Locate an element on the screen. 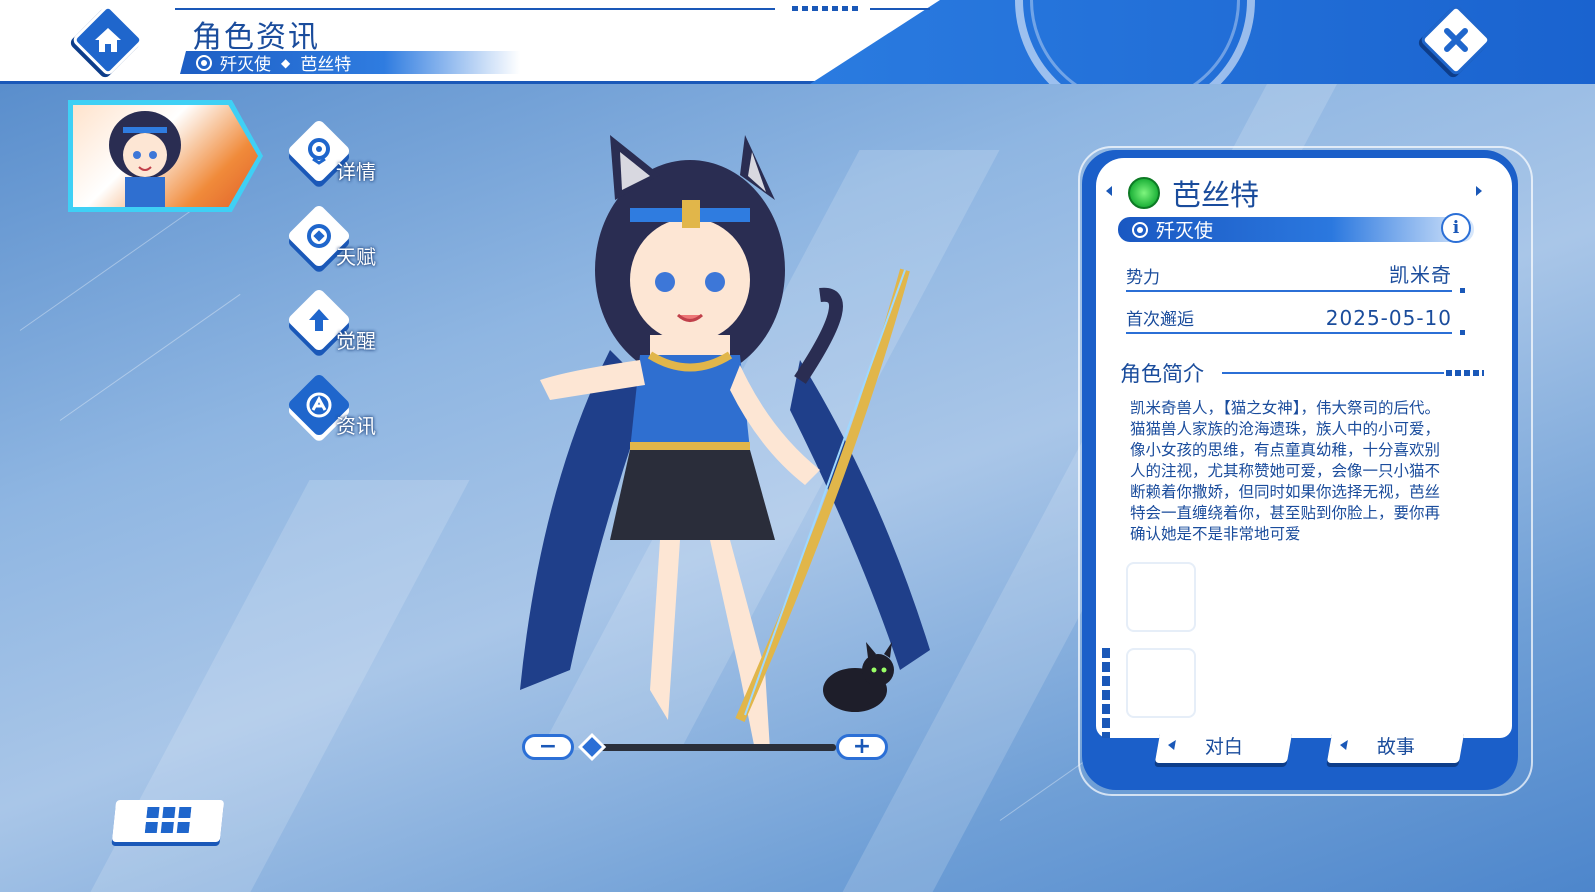 This screenshot has height=892, width=1595. talent-icon is located at coordinates (319, 236).